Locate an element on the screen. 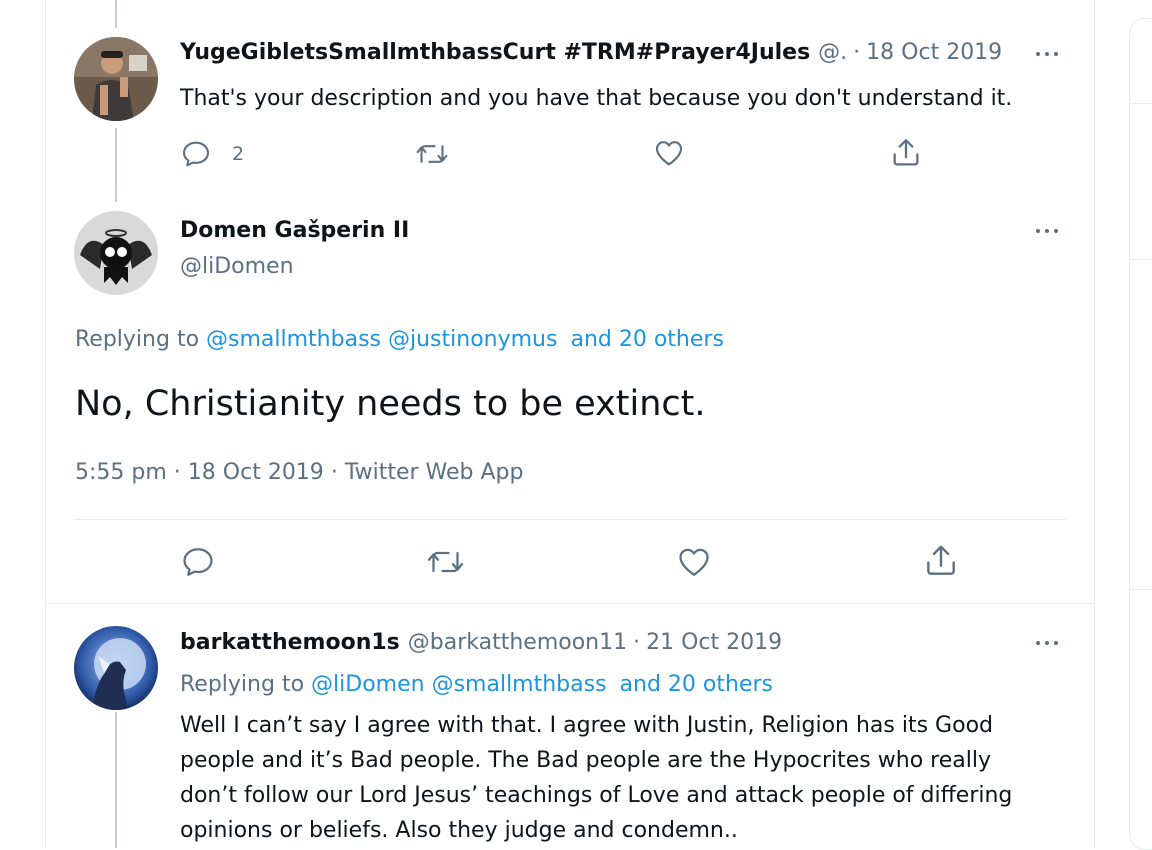  user-handle: @. is located at coordinates (832, 52).